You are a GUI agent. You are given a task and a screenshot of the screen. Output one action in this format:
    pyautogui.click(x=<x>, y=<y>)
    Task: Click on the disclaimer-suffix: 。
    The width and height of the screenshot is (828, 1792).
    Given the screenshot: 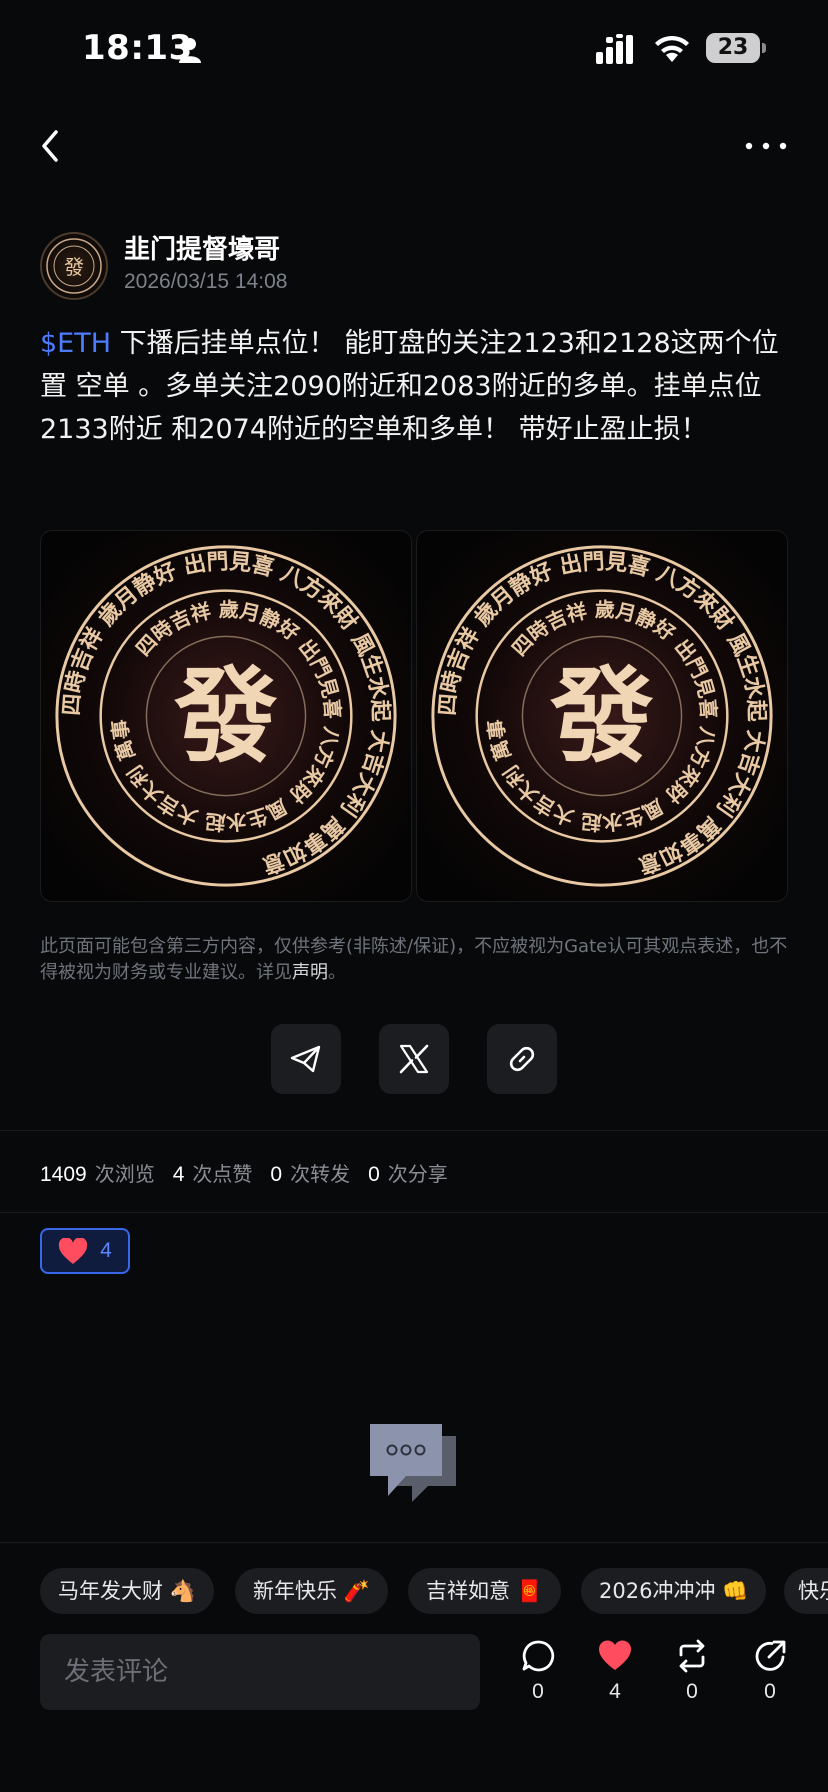 What is the action you would take?
    pyautogui.click(x=337, y=972)
    